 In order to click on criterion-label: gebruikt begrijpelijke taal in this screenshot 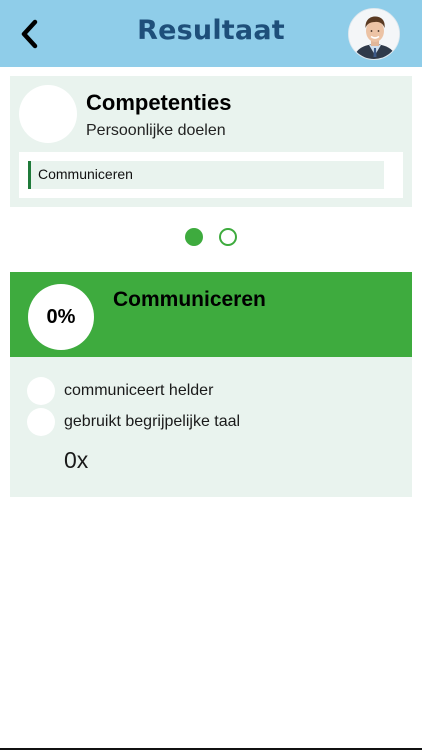, I will do `click(152, 421)`.